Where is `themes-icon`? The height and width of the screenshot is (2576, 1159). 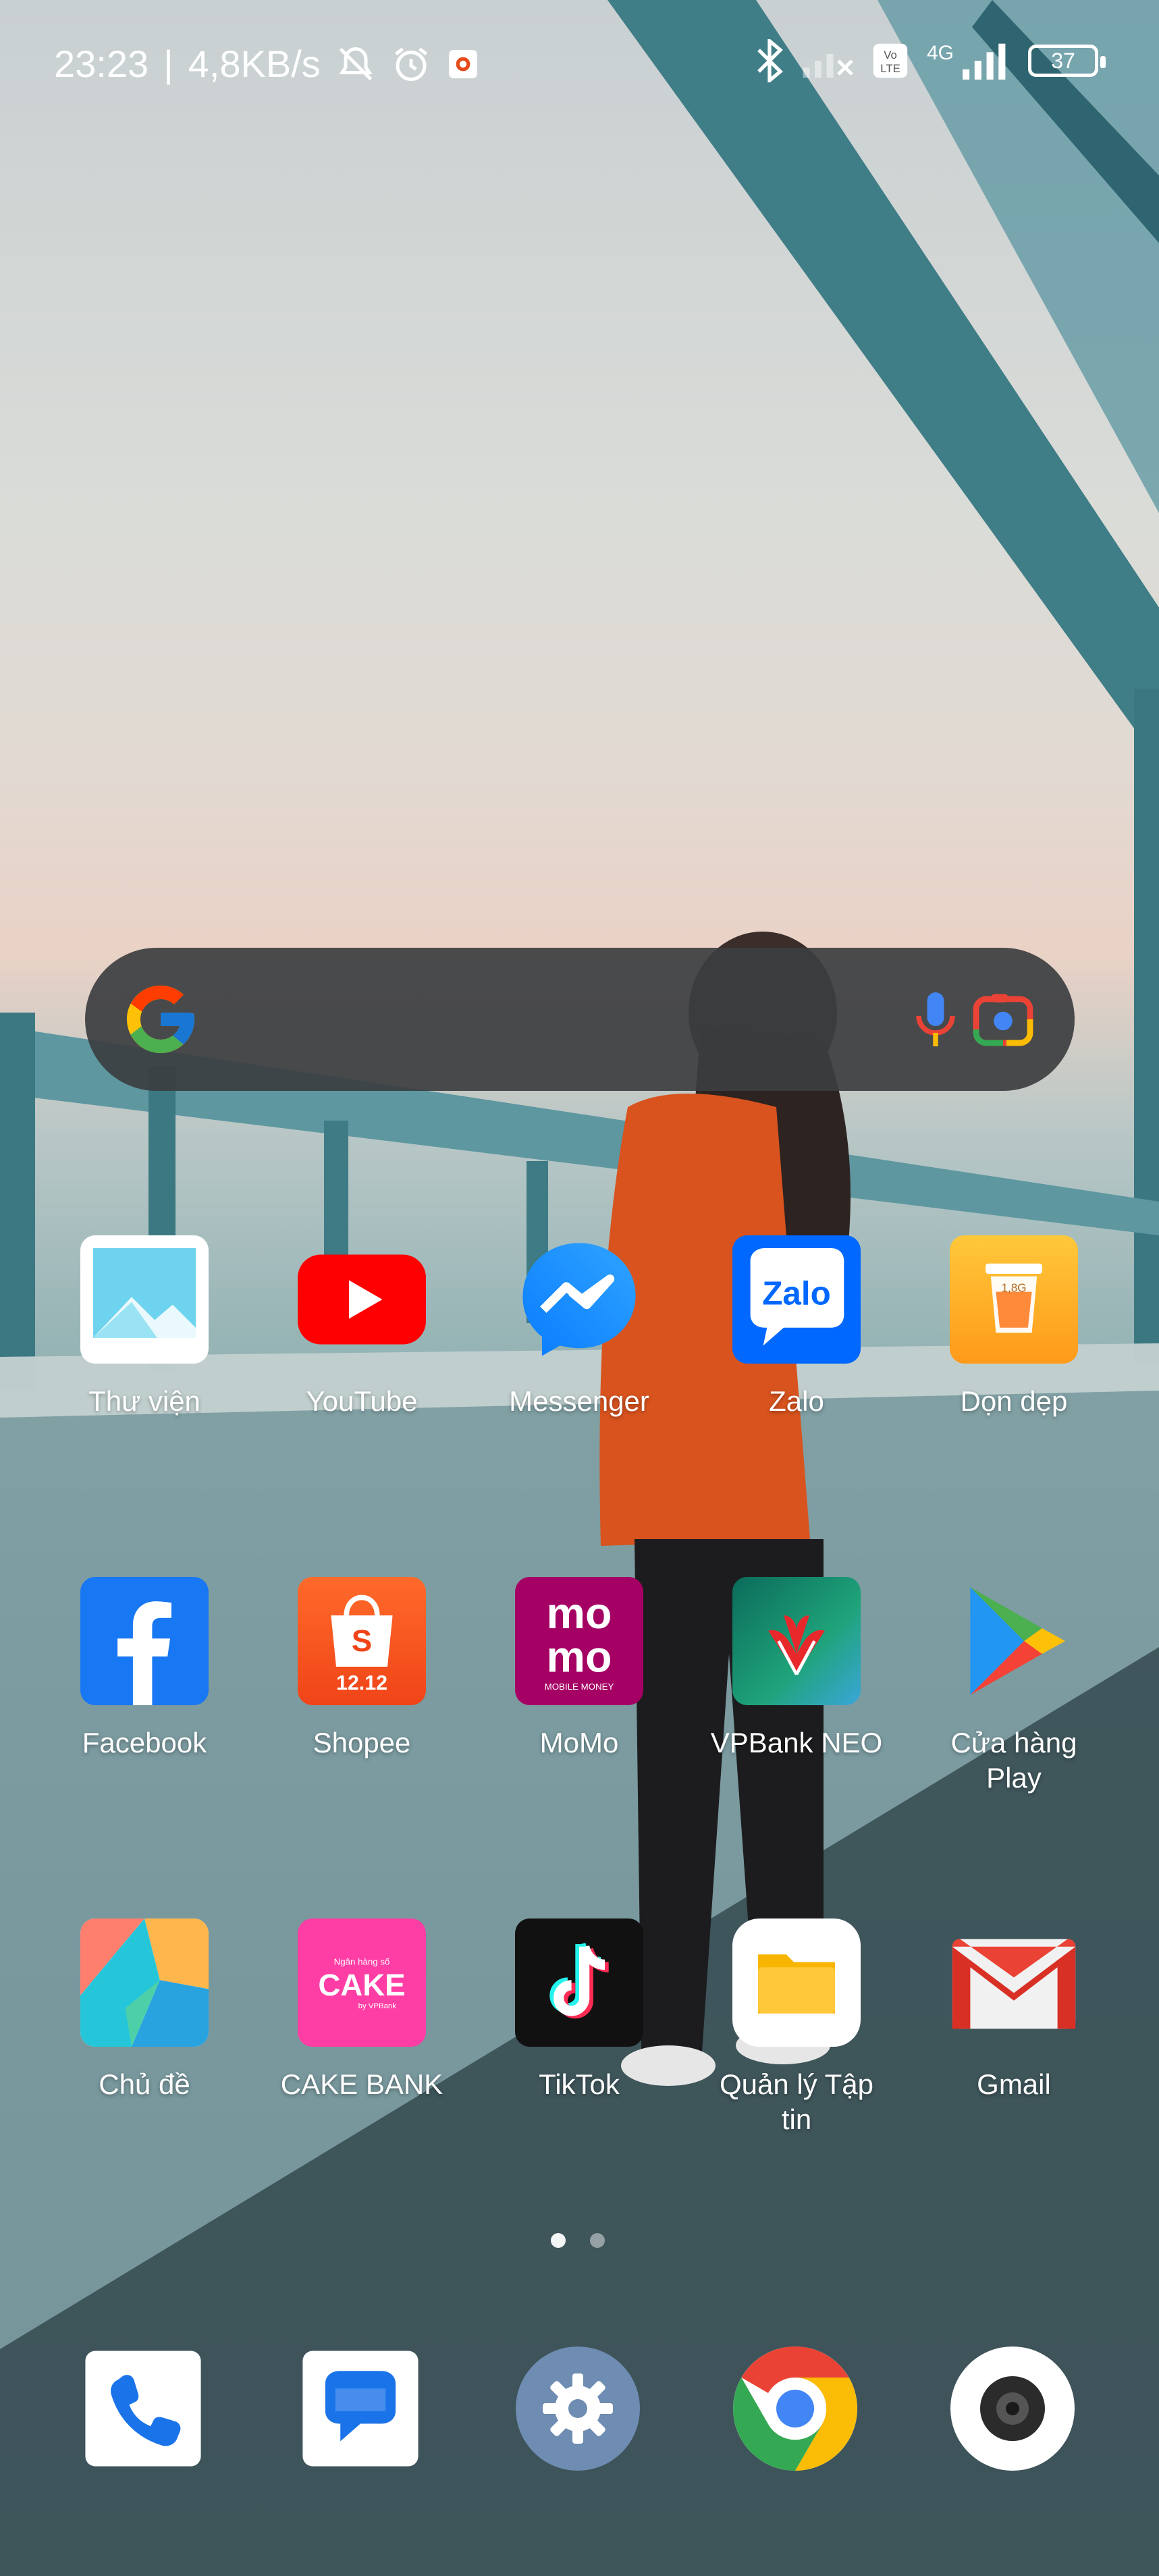
themes-icon is located at coordinates (145, 1982).